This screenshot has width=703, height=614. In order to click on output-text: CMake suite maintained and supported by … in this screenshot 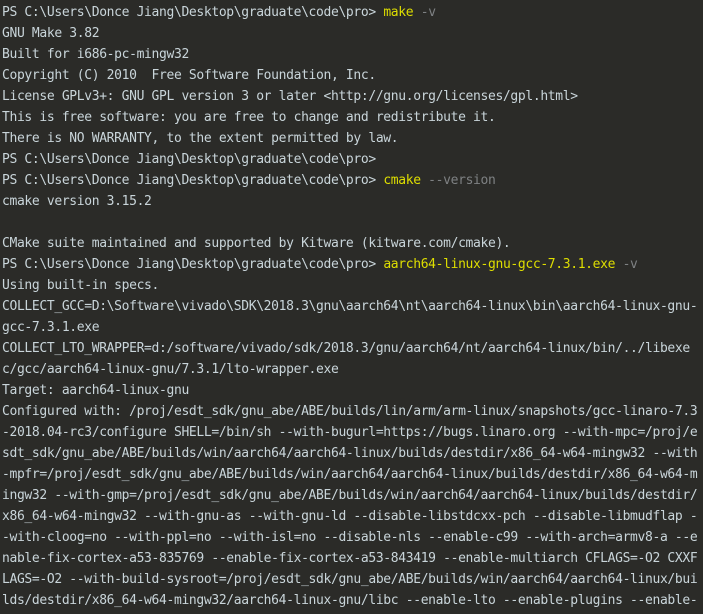, I will do `click(256, 243)`.